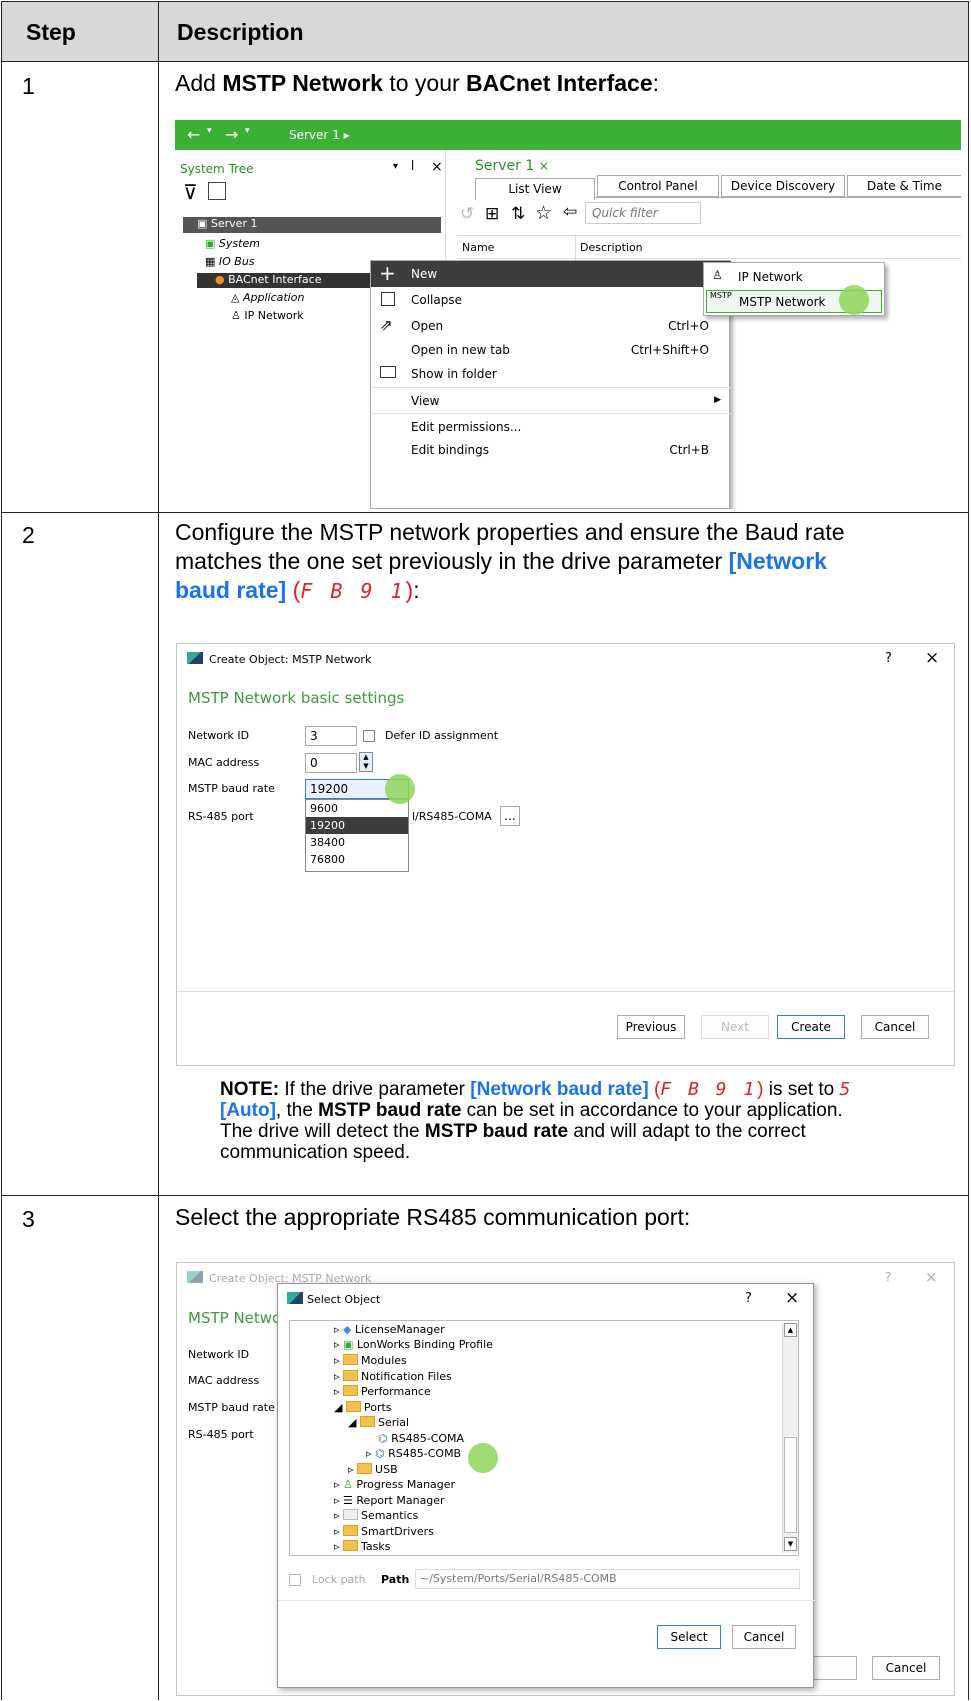 This screenshot has width=971, height=1701. What do you see at coordinates (312, 225) in the screenshot?
I see `tree-item-server: ▣ Server 1` at bounding box center [312, 225].